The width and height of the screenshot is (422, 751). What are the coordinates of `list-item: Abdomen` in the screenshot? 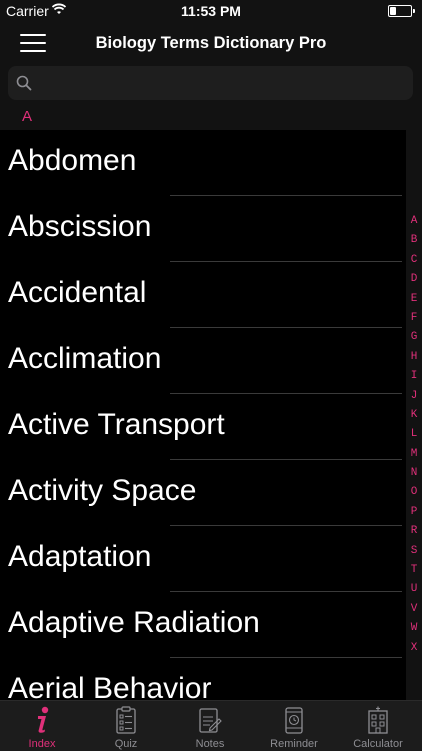 It's located at (203, 163).